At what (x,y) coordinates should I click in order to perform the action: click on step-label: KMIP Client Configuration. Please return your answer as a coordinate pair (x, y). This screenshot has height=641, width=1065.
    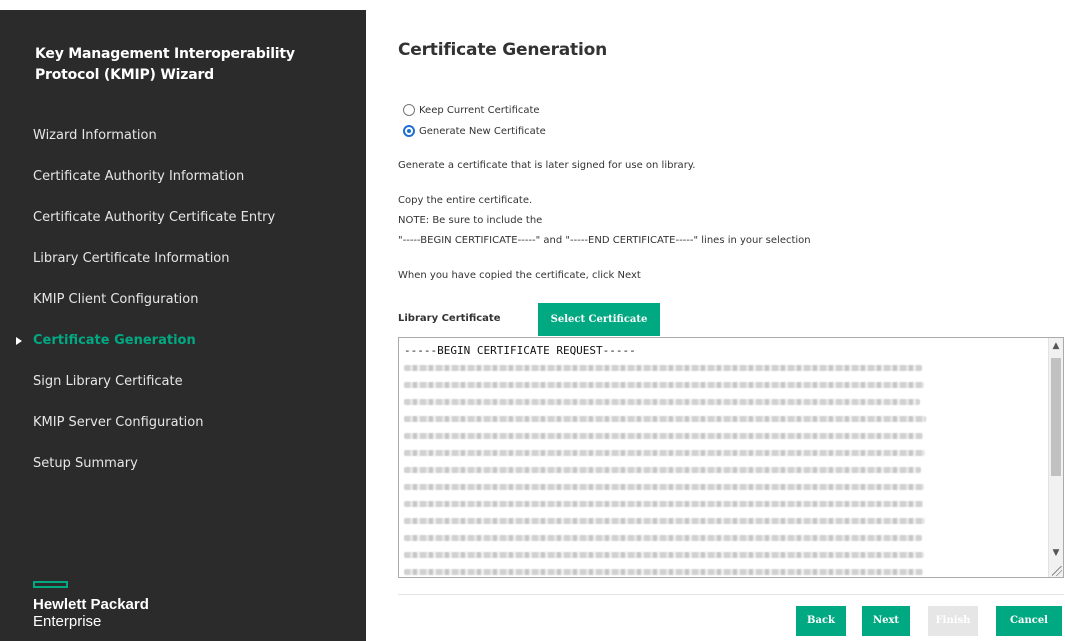
    Looking at the image, I should click on (116, 299).